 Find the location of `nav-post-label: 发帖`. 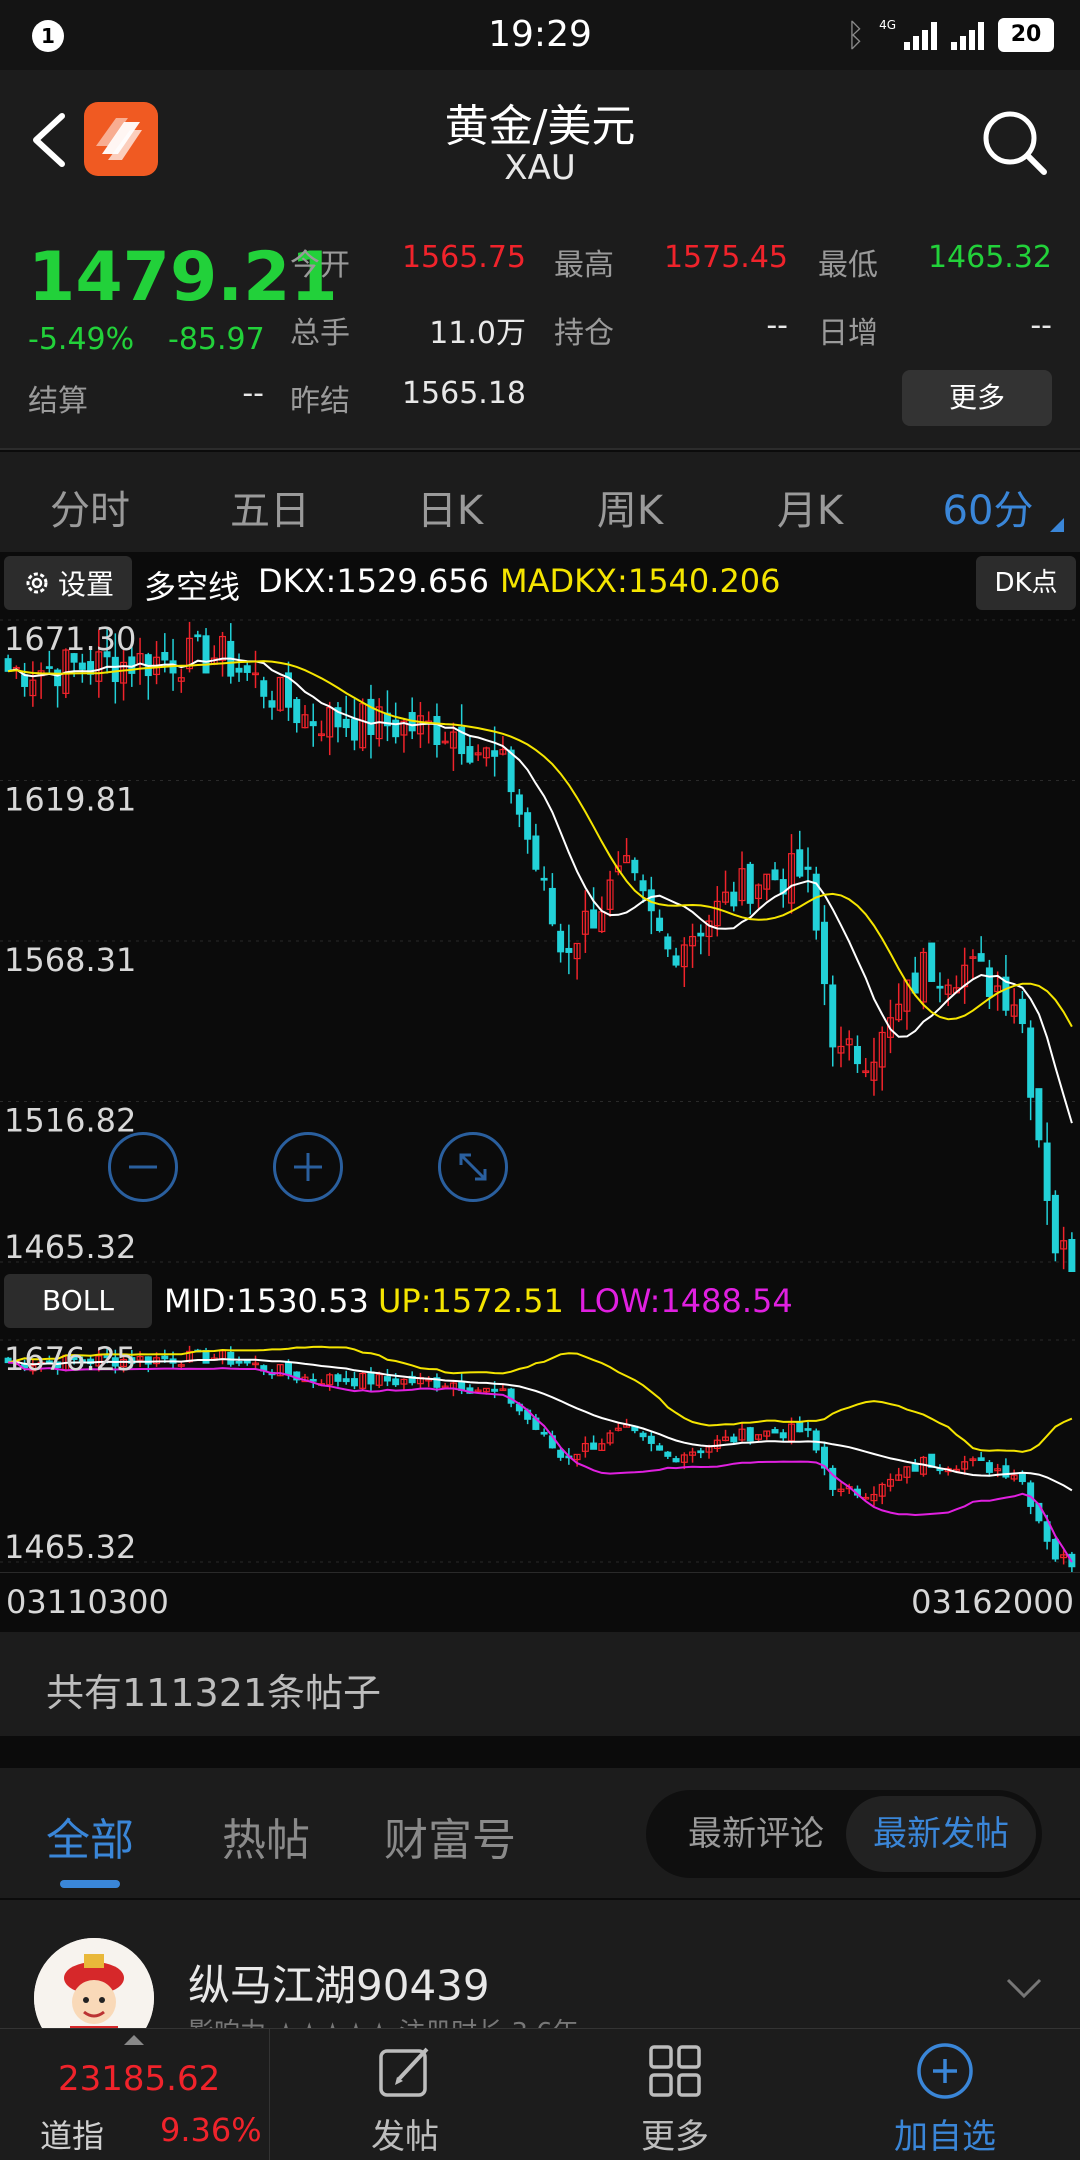

nav-post-label: 发帖 is located at coordinates (405, 2137).